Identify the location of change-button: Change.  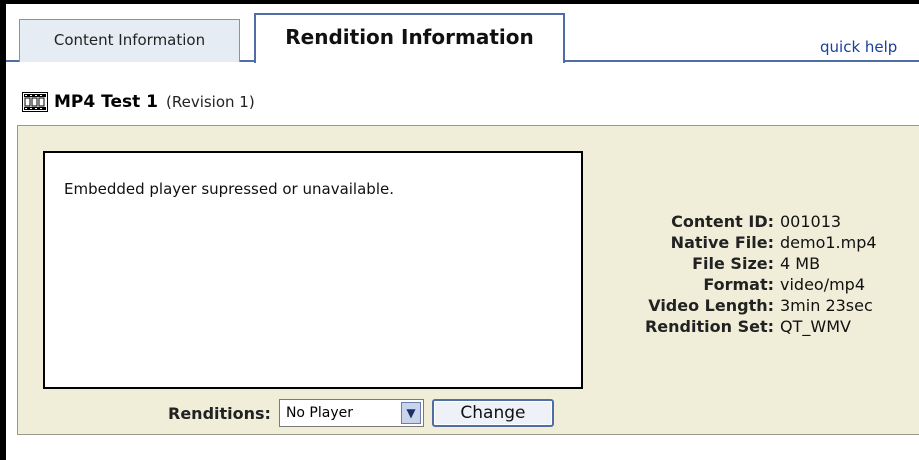
(492, 413).